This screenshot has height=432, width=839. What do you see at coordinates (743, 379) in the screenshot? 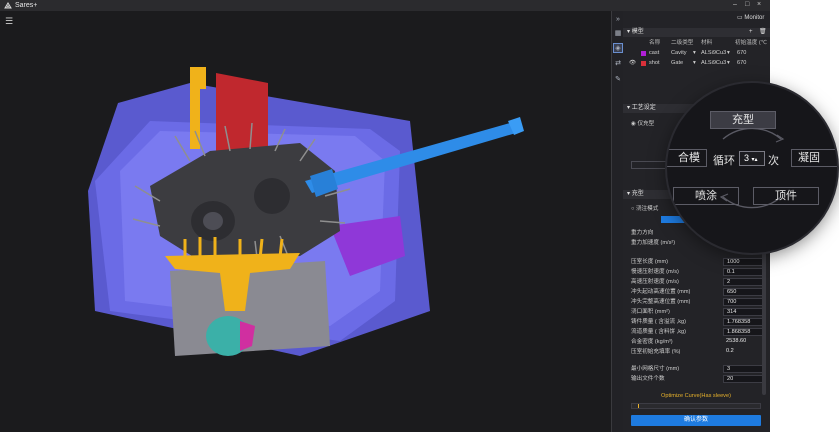
I see `output-count-input: 20` at bounding box center [743, 379].